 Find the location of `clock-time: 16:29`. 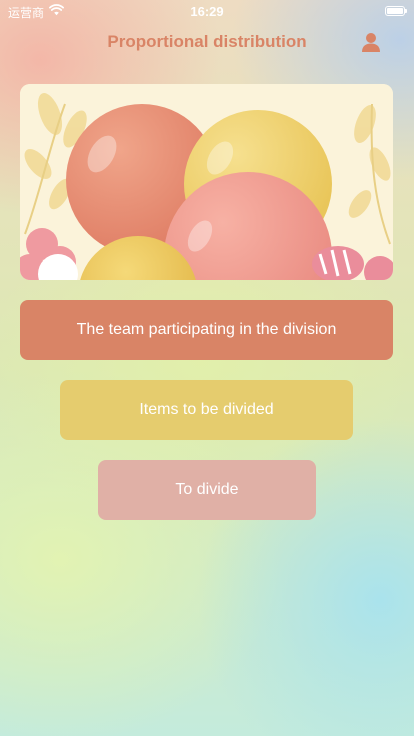

clock-time: 16:29 is located at coordinates (207, 11).